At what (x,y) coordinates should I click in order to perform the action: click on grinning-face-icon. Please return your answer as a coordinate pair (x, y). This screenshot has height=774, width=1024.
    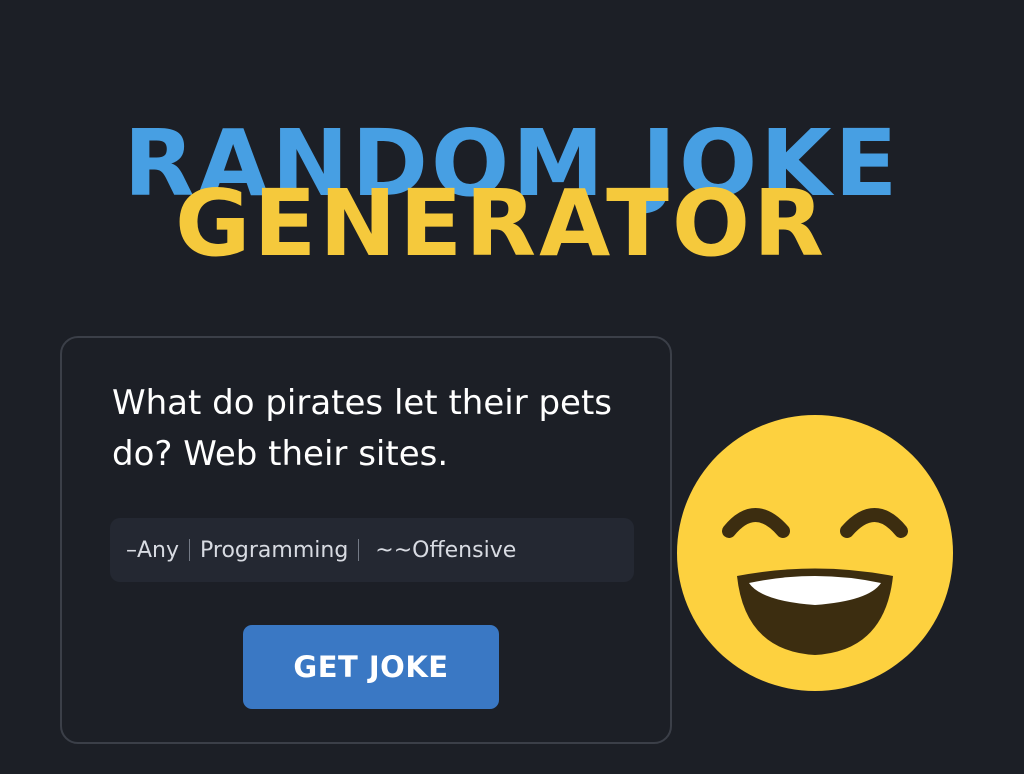
    Looking at the image, I should click on (815, 553).